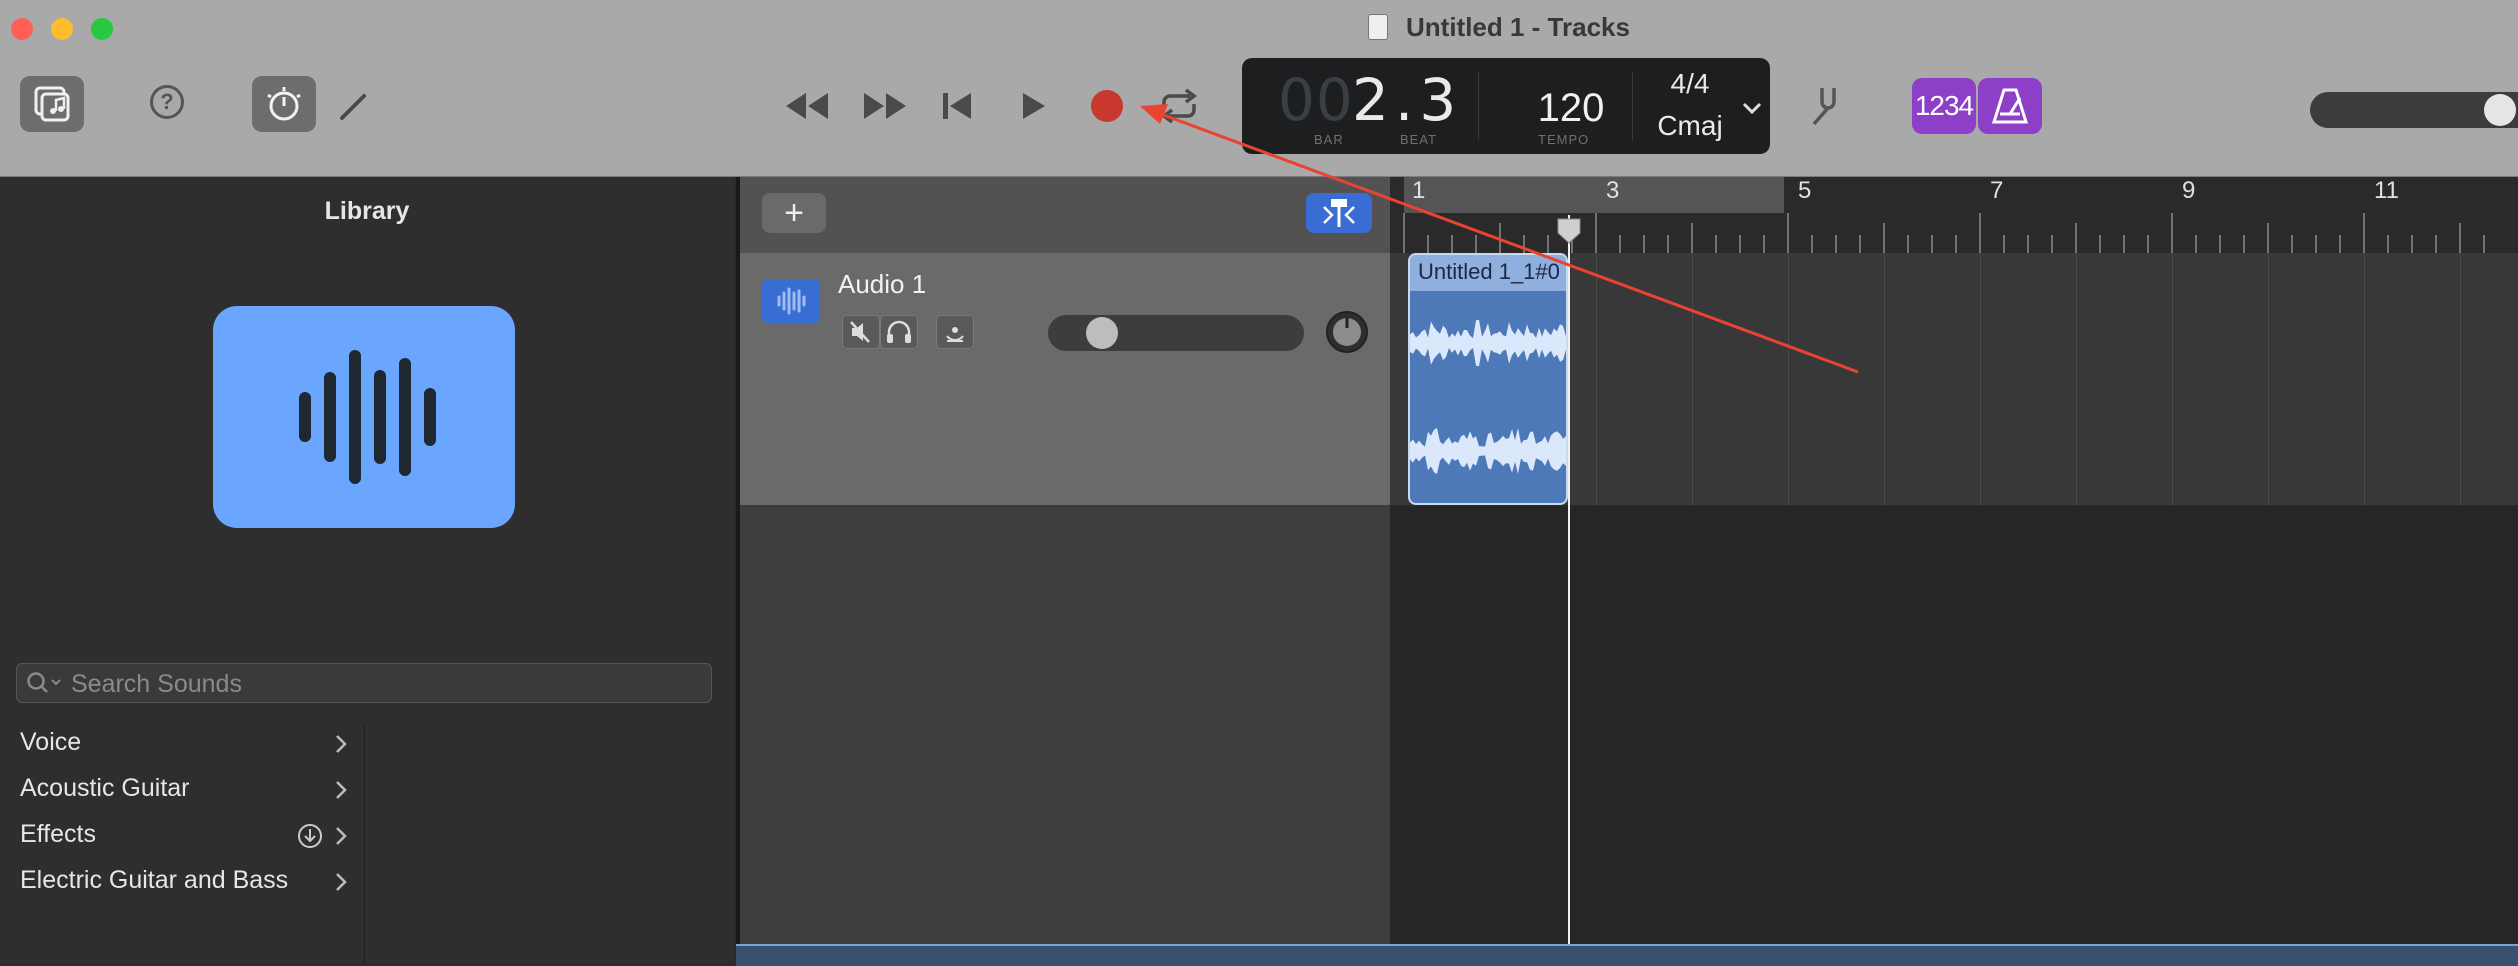 This screenshot has width=2518, height=966. I want to click on metronome-icon, so click(2010, 106).